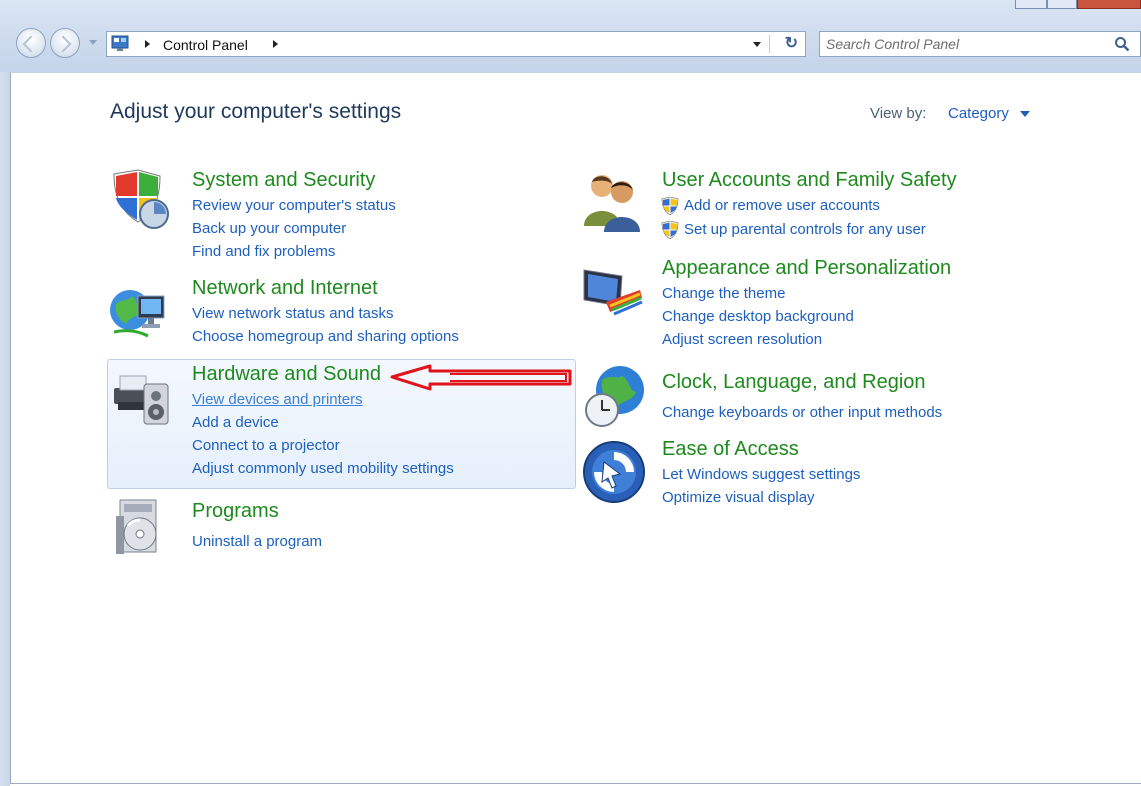 The width and height of the screenshot is (1141, 786). What do you see at coordinates (93, 42) in the screenshot?
I see `recent-pages-dropdown-icon` at bounding box center [93, 42].